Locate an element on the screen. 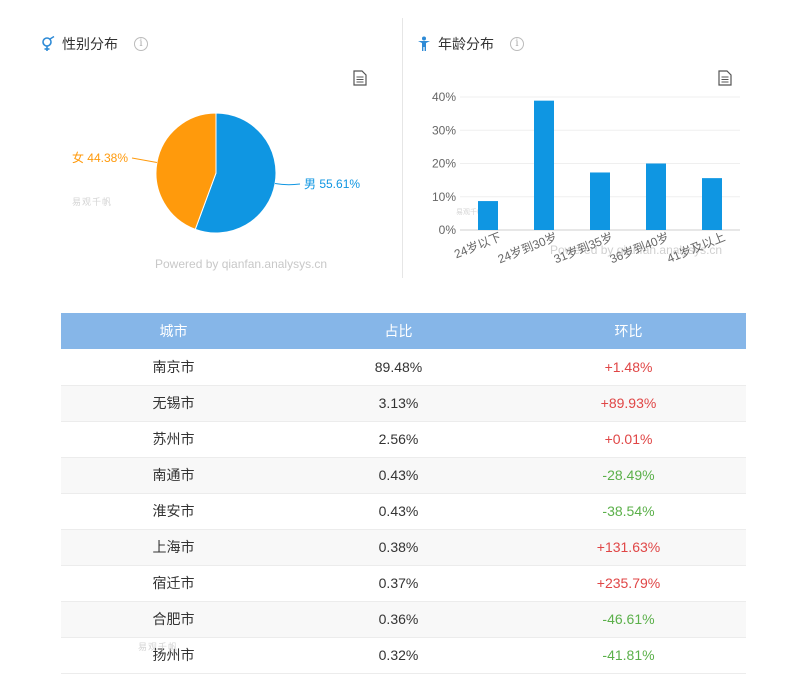  cell-city: 苏州市 is located at coordinates (173, 439).